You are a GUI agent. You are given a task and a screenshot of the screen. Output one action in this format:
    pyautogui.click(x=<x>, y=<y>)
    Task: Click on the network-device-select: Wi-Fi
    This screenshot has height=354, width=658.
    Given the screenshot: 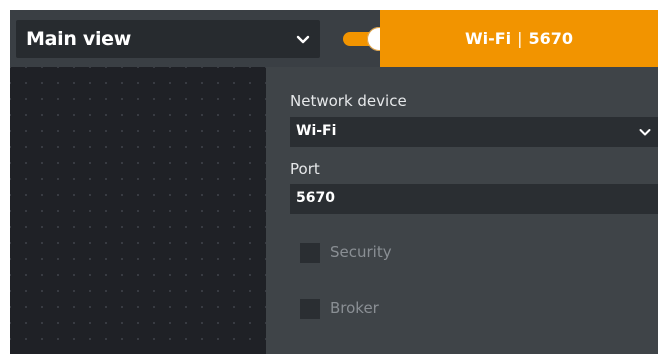 What is the action you would take?
    pyautogui.click(x=474, y=132)
    